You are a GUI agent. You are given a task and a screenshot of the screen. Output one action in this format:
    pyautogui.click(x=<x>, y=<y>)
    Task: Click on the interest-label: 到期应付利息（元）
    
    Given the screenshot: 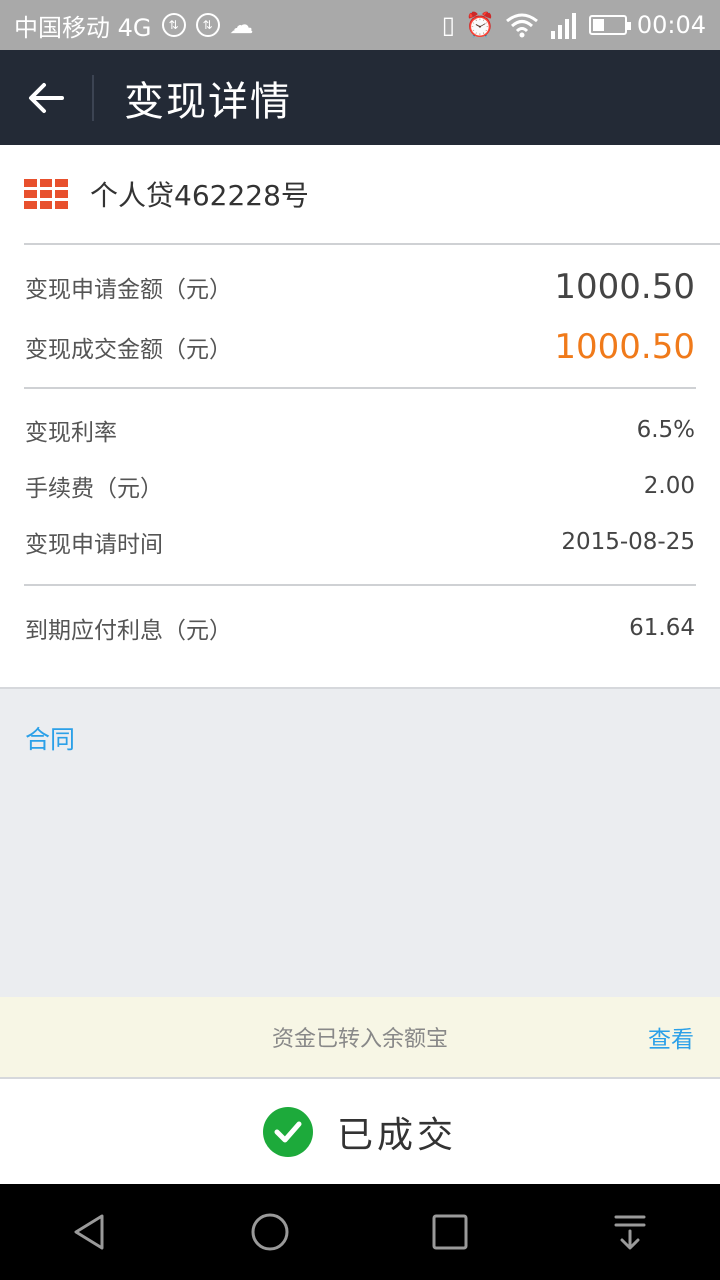 What is the action you would take?
    pyautogui.click(x=128, y=631)
    